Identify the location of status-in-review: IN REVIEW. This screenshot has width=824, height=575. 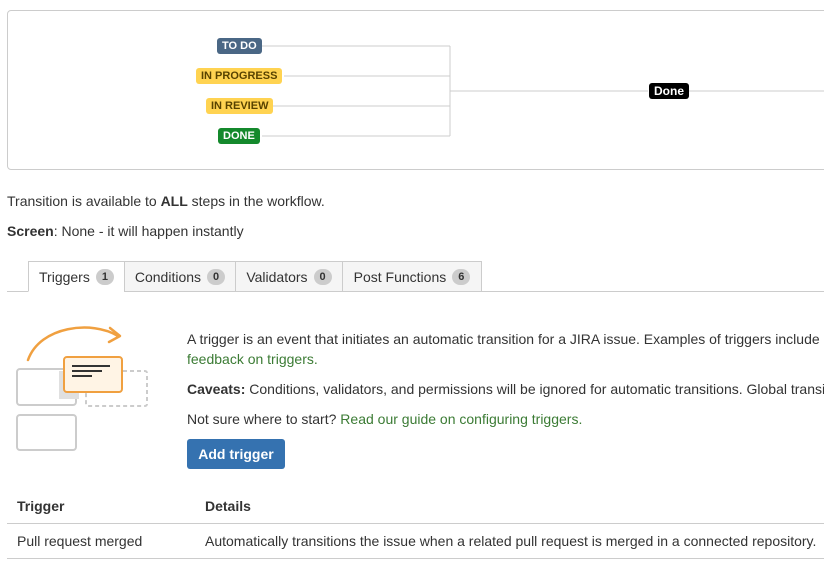
(240, 106).